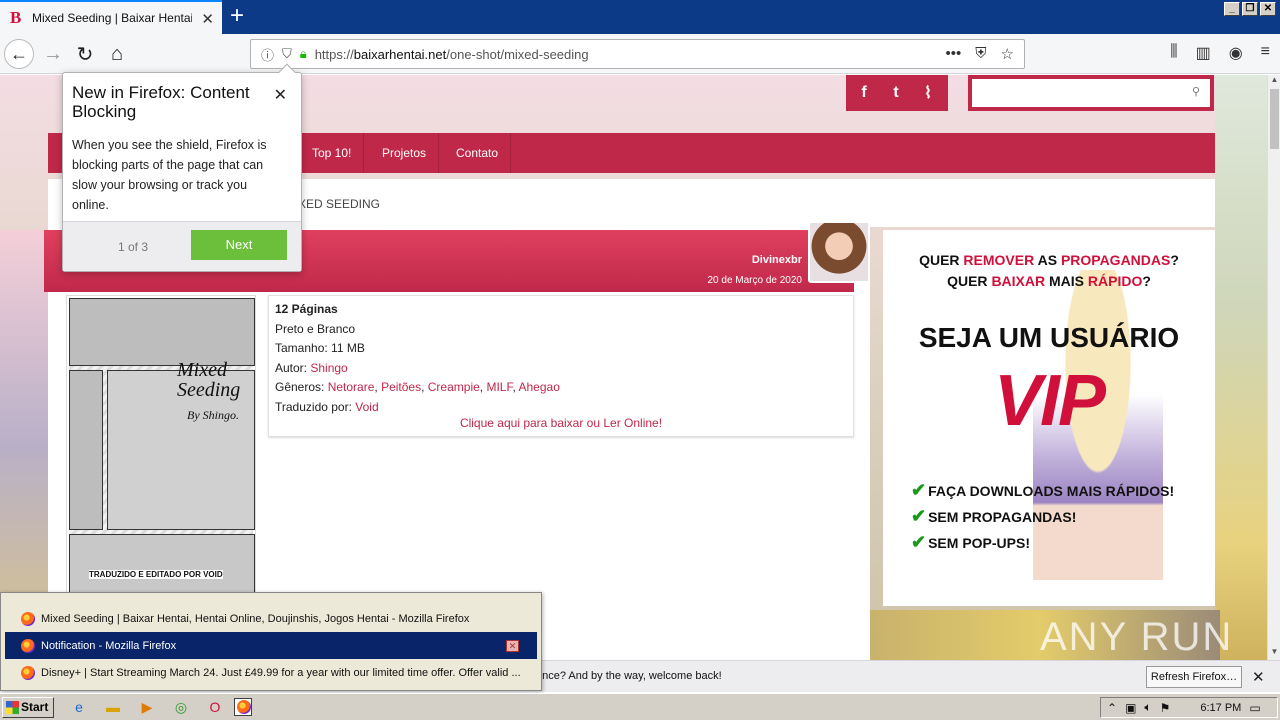  Describe the element at coordinates (243, 707) in the screenshot. I see `firefox-taskbar-icon` at that location.